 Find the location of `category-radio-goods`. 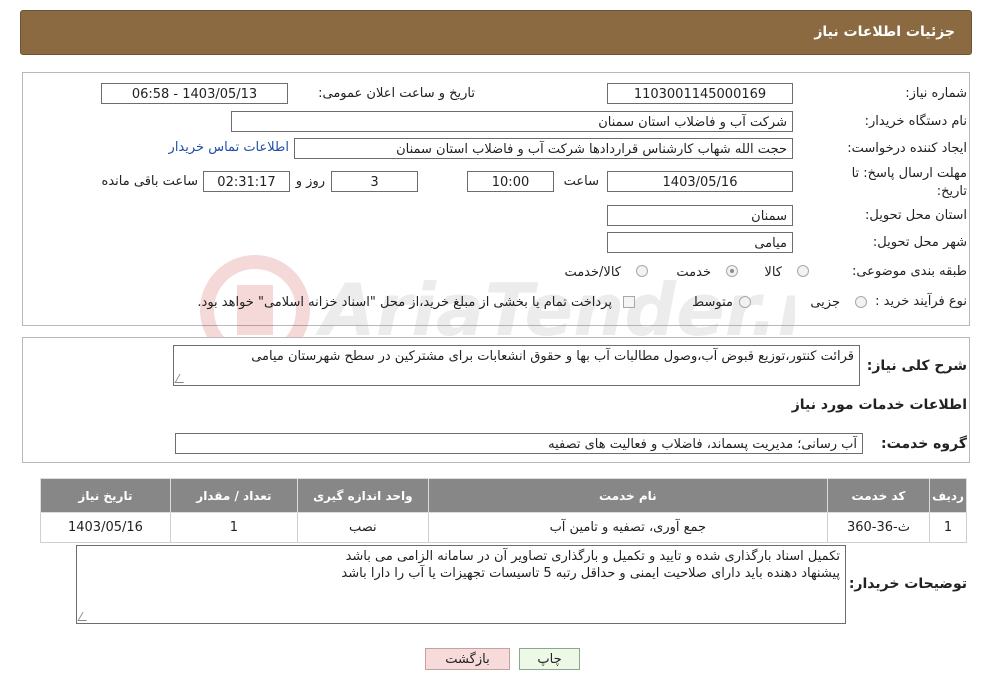

category-radio-goods is located at coordinates (803, 271).